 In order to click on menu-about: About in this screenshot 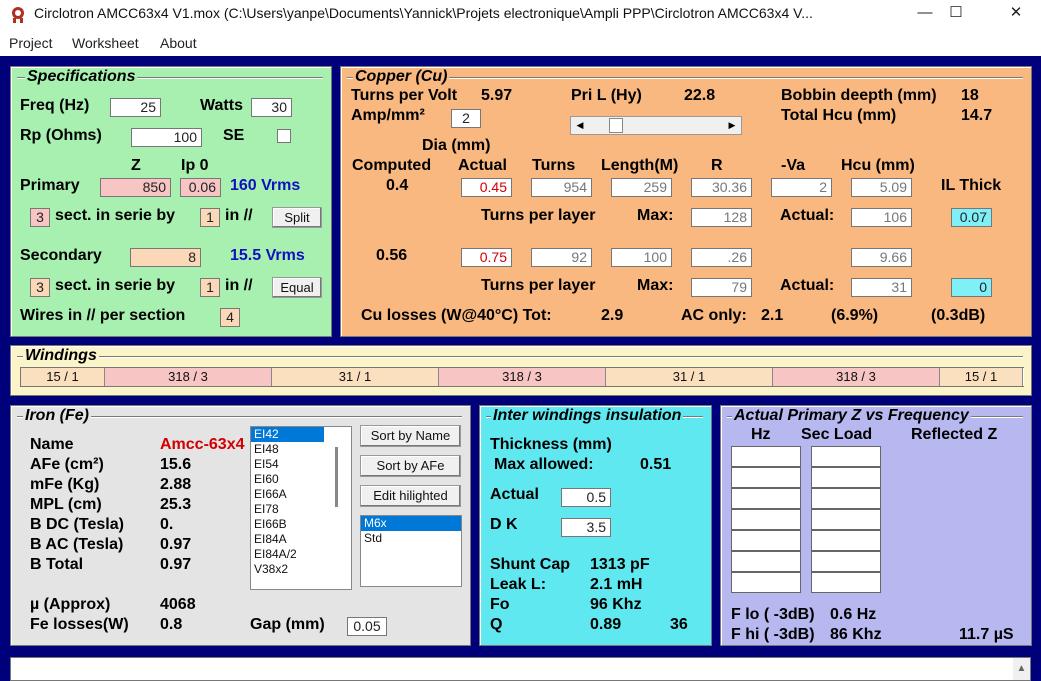, I will do `click(178, 43)`.